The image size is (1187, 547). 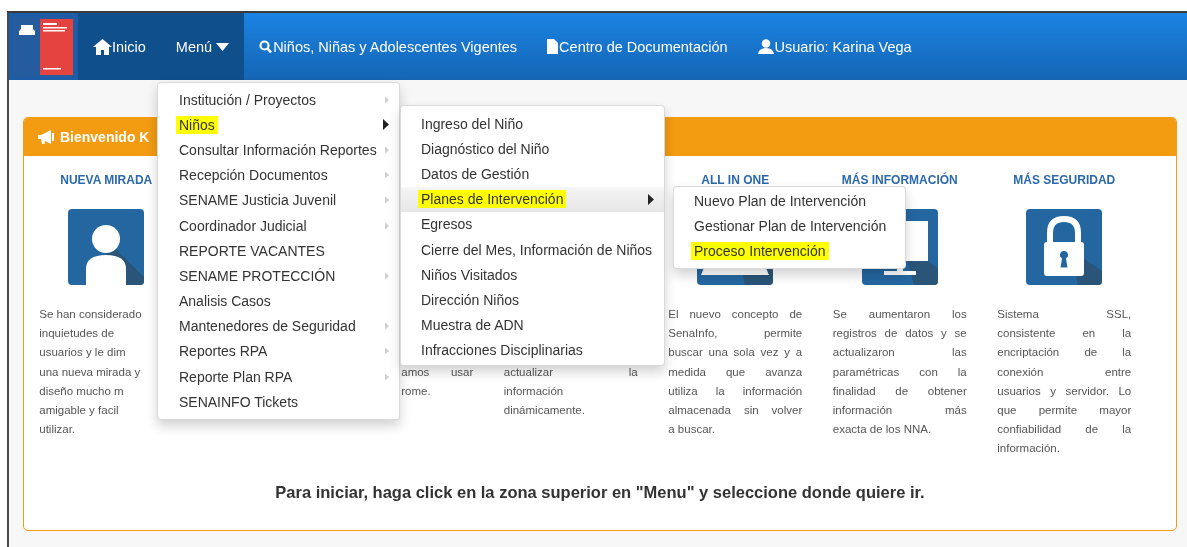 I want to click on menu-item: Ingreso del Niño, so click(x=532, y=124).